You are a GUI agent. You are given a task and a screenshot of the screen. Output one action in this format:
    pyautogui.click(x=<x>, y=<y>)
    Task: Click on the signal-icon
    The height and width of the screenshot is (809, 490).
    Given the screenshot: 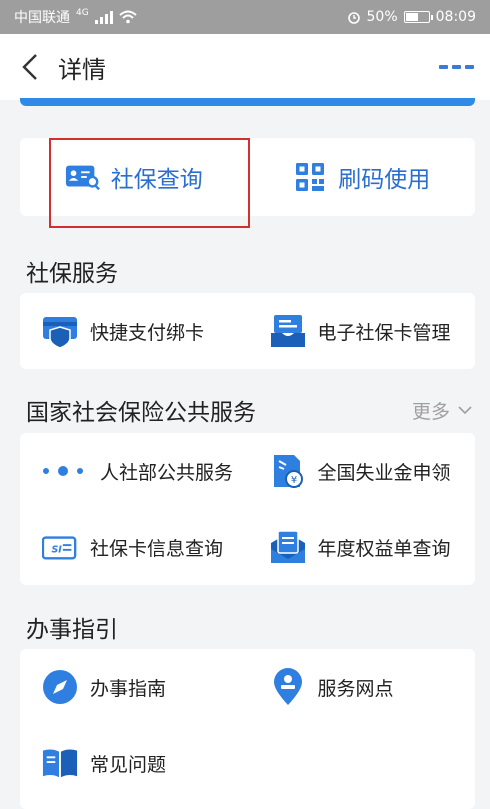 What is the action you would take?
    pyautogui.click(x=103, y=17)
    